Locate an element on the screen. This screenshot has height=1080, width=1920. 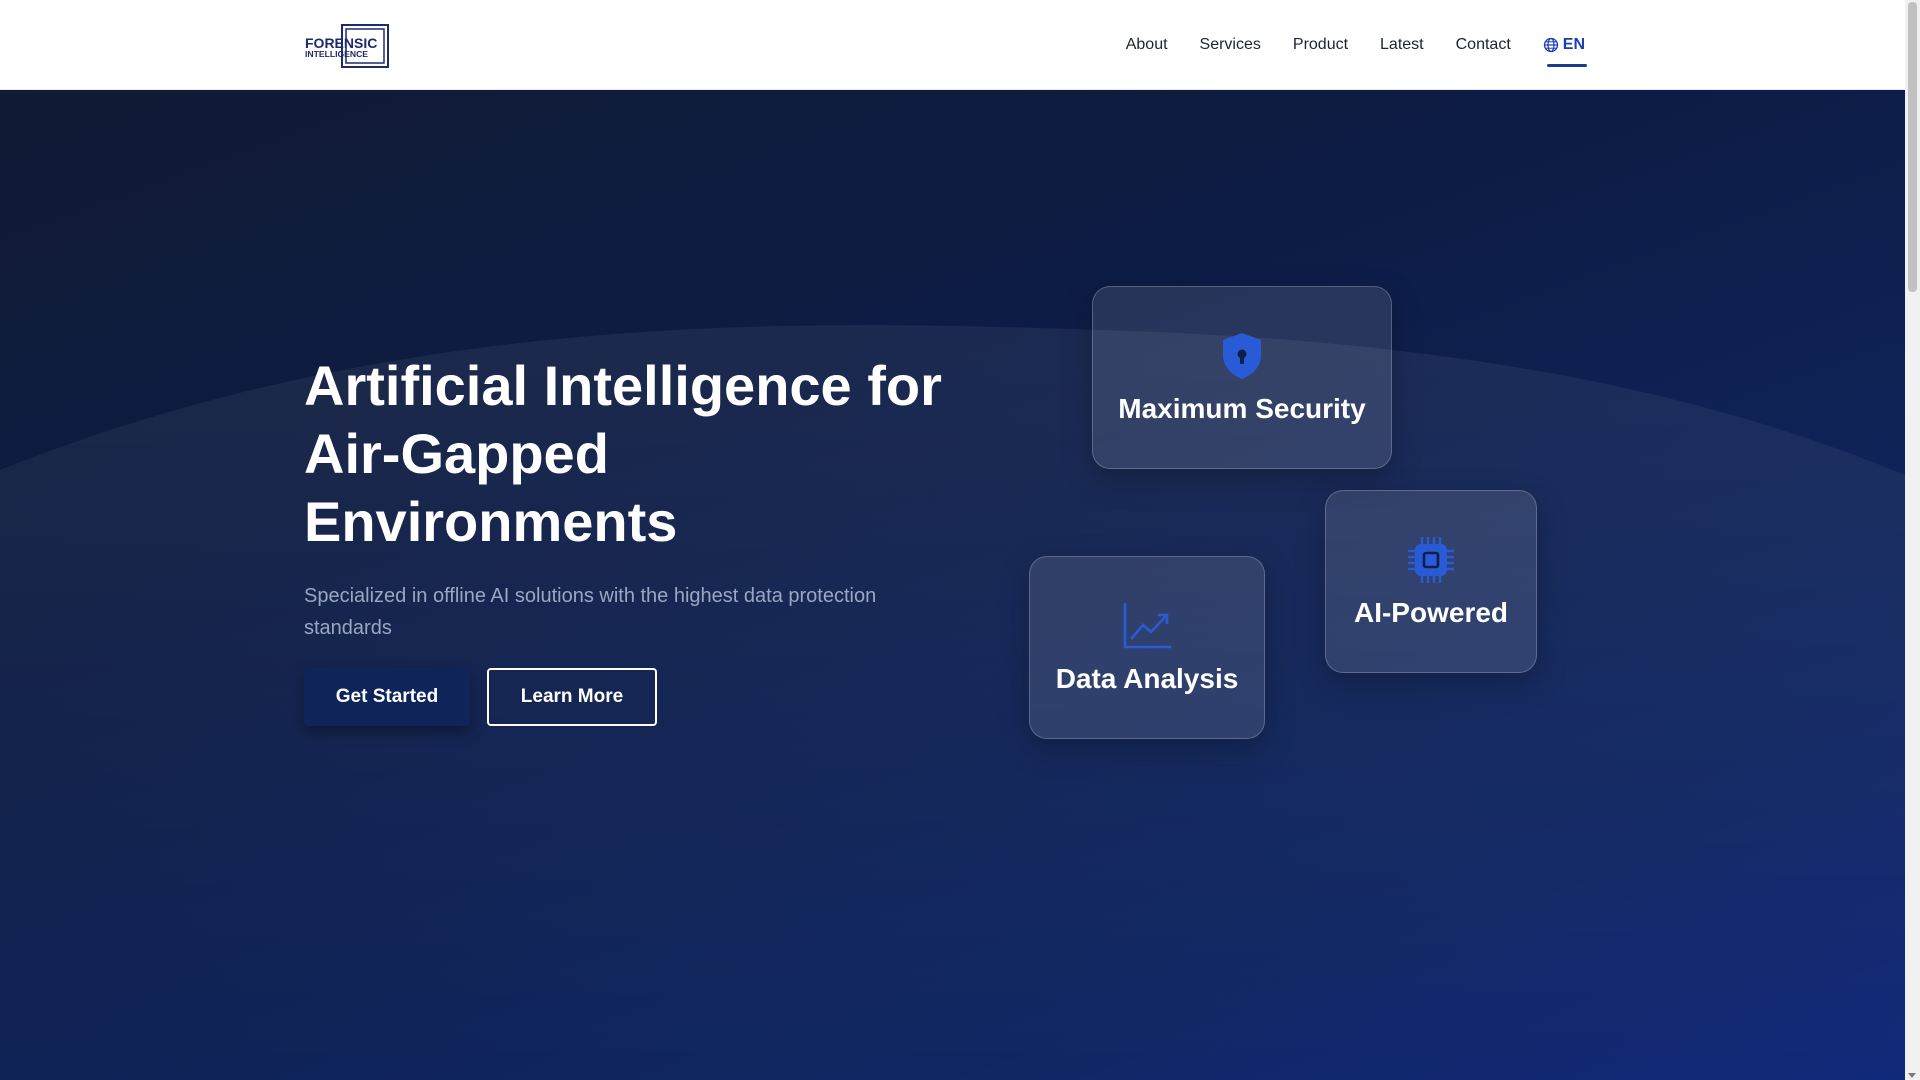
language-switcher: EN is located at coordinates (1565, 51).